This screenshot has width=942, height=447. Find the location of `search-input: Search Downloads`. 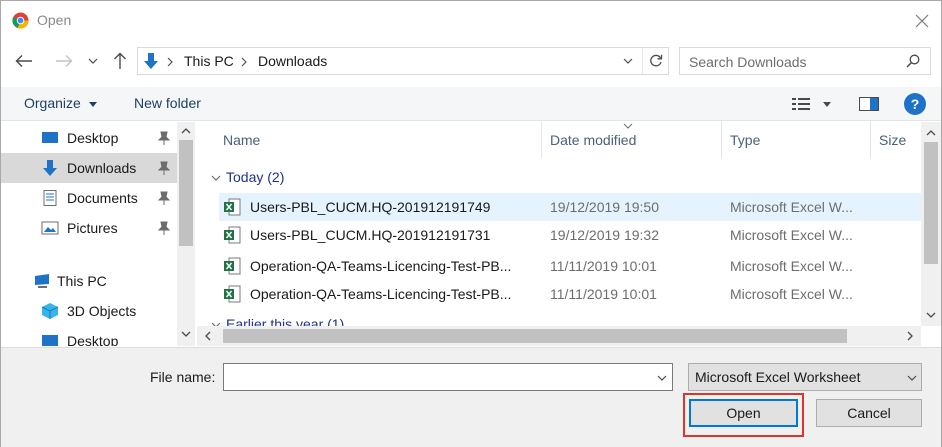

search-input: Search Downloads is located at coordinates (805, 61).